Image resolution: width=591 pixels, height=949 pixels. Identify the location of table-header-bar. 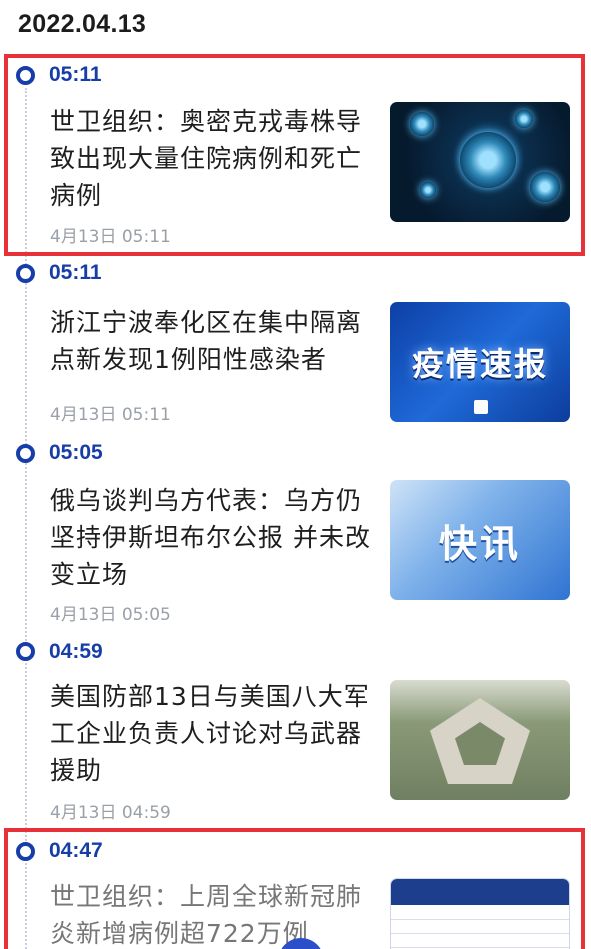
(480, 892).